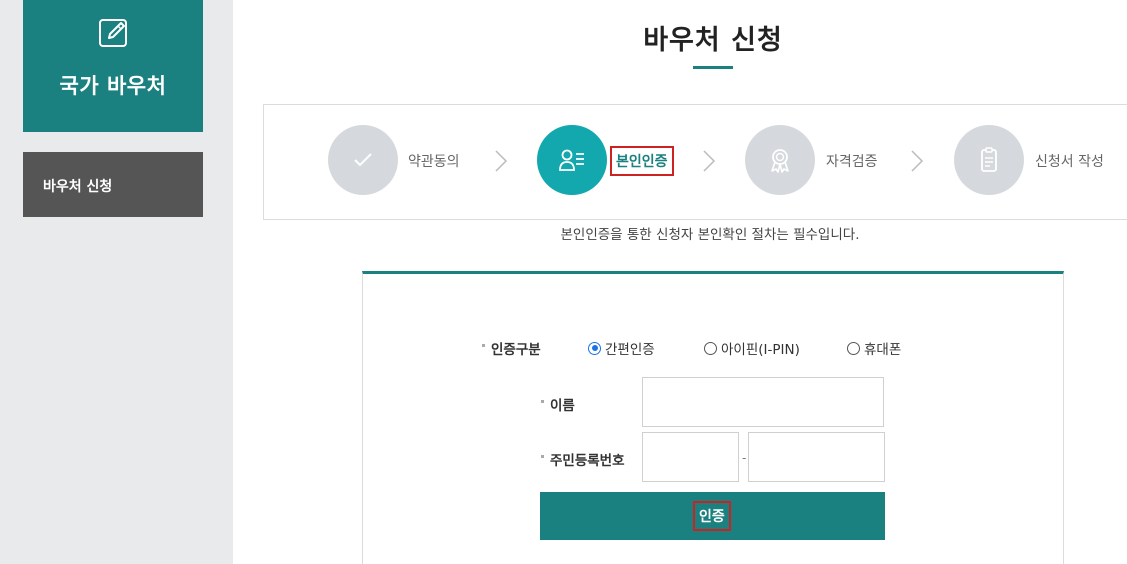  I want to click on auth-submit-label: 인증, so click(712, 516).